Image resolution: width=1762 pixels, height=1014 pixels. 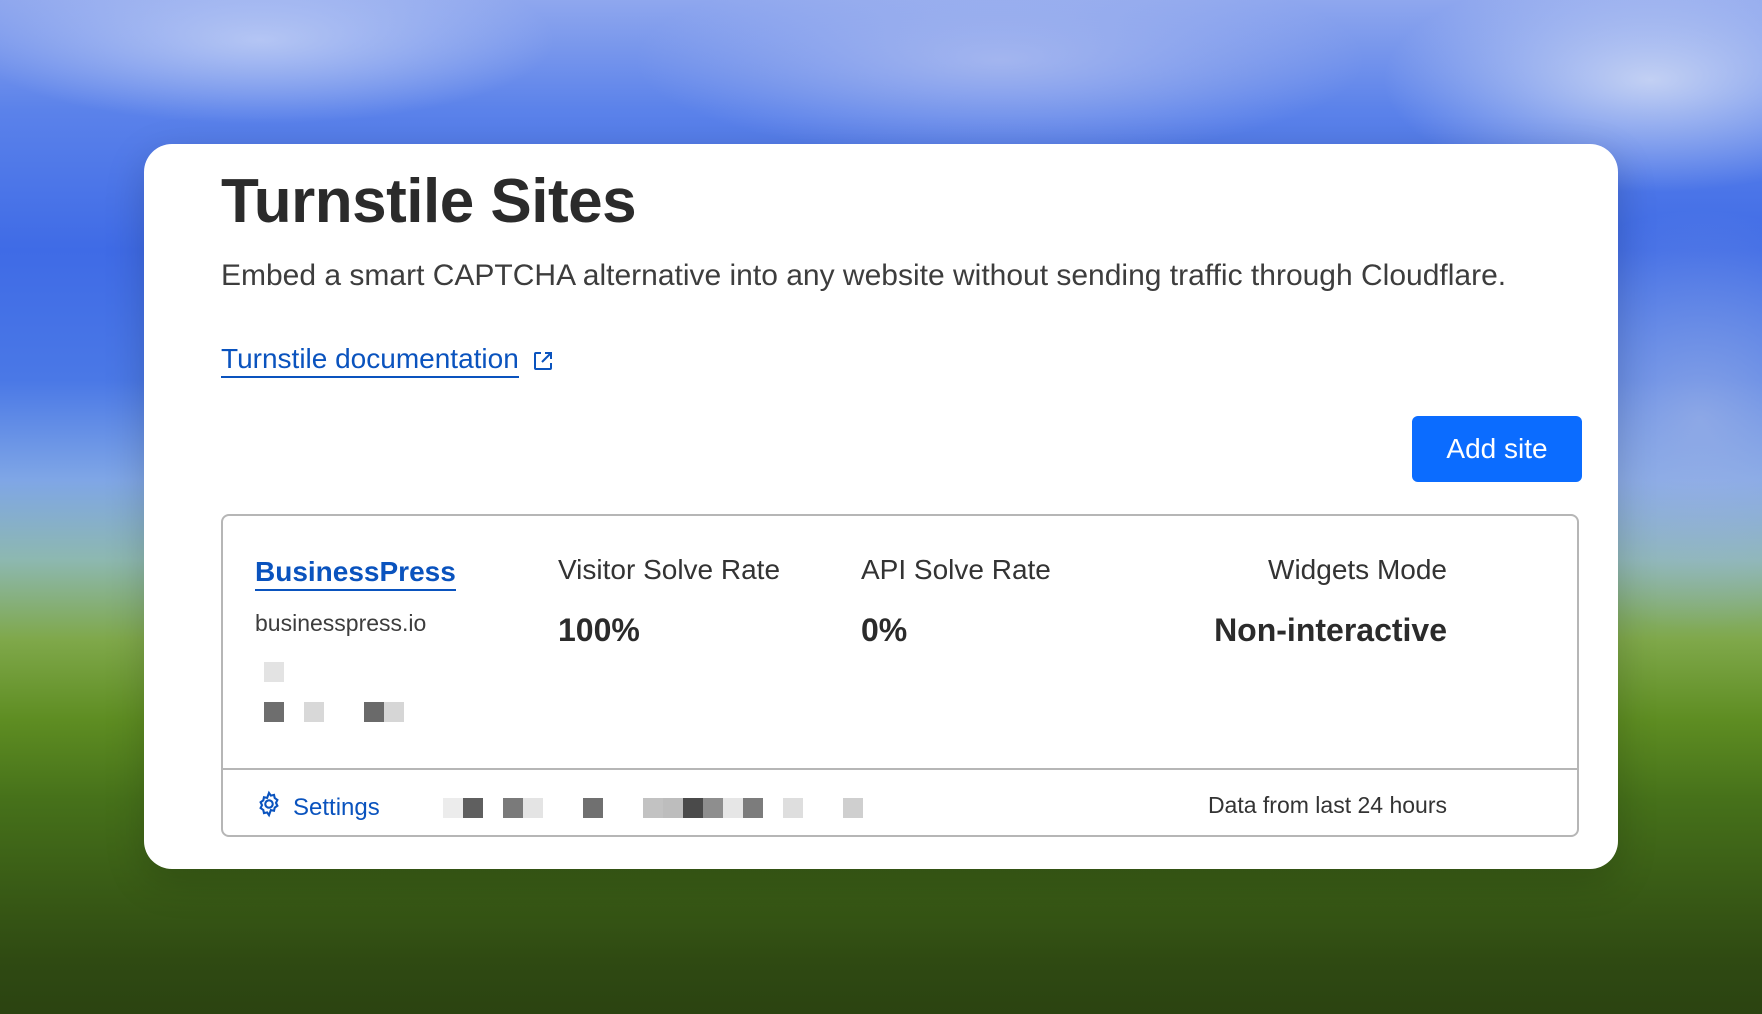 I want to click on site-card-footer: Settings Data from last 24 hours, so click(x=900, y=803).